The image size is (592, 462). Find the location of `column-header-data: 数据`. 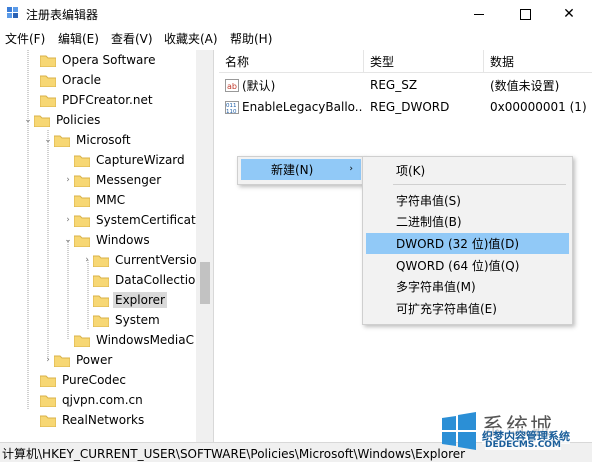

column-header-data: 数据 is located at coordinates (538, 61).